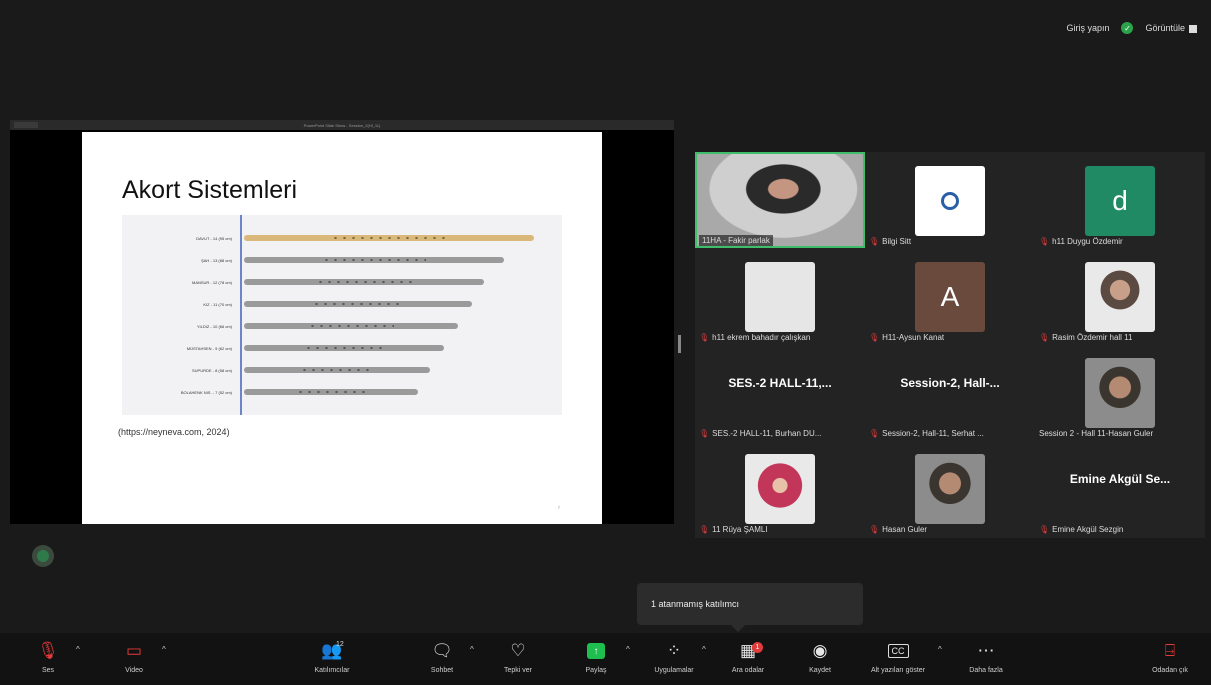 The image size is (1211, 685). I want to click on logo-icon, so click(950, 201).